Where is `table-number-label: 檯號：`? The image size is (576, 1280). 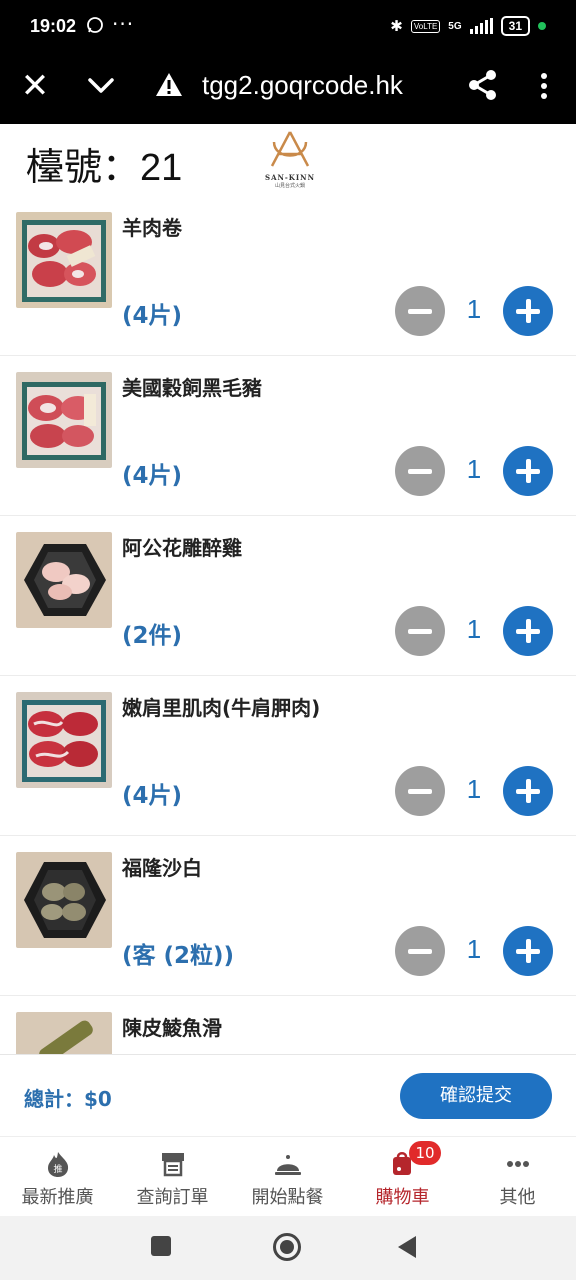
table-number-label: 檯號： is located at coordinates (83, 167).